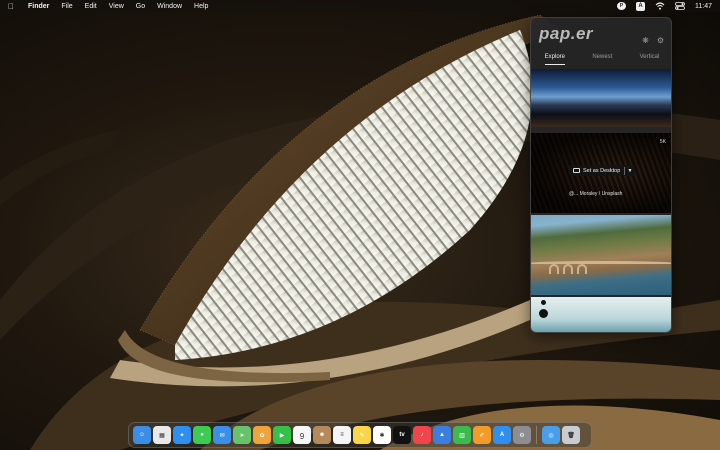  Describe the element at coordinates (640, 6) in the screenshot. I see `input-source-icon: A` at that location.